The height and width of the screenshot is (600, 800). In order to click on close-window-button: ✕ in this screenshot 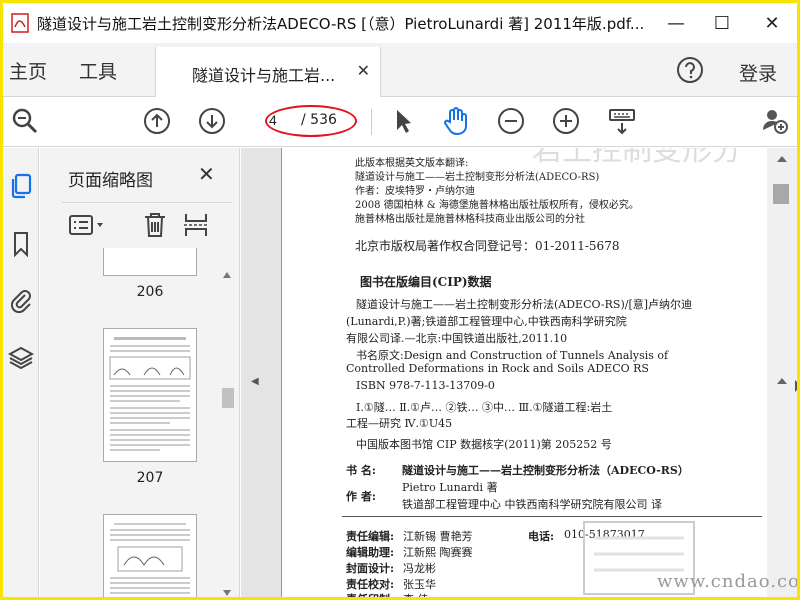, I will do `click(772, 23)`.